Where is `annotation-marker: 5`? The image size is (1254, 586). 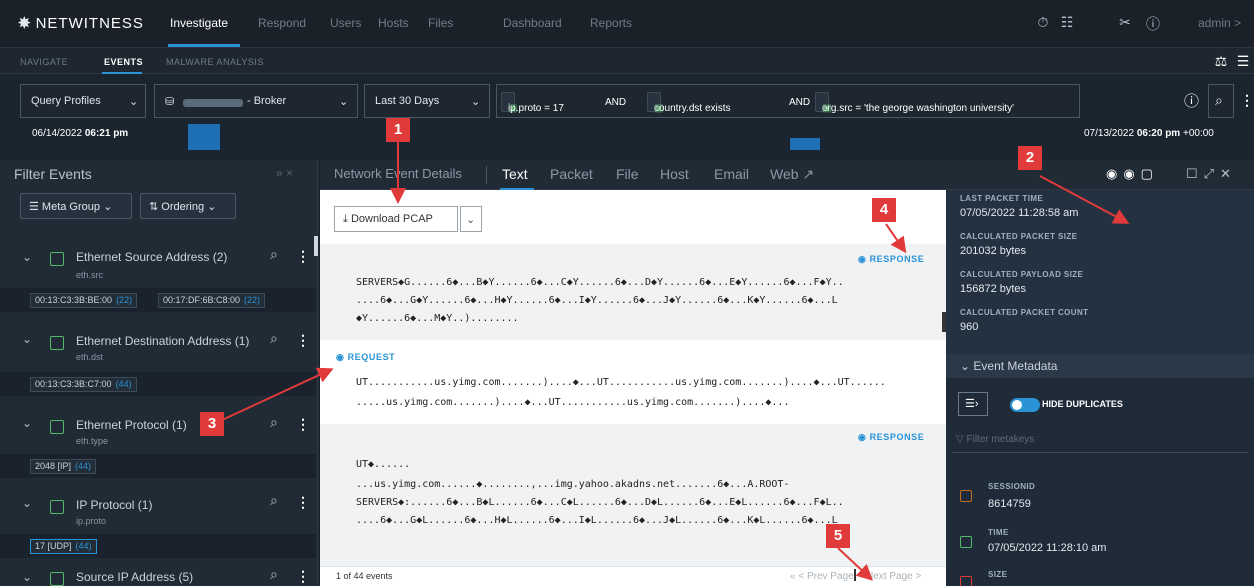
annotation-marker: 5 is located at coordinates (838, 536).